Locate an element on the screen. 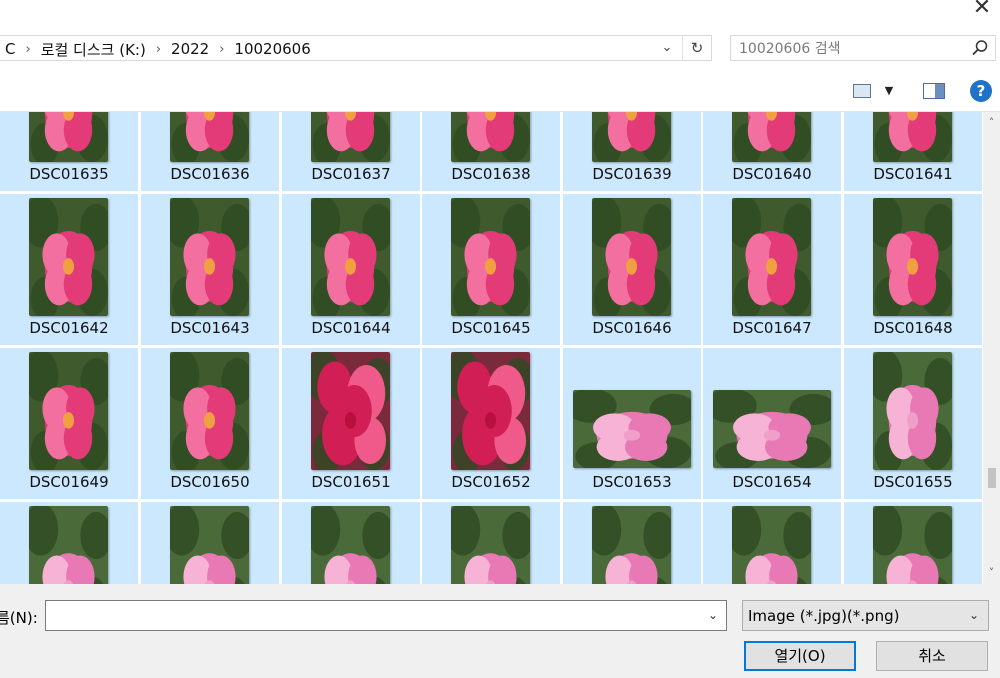 The height and width of the screenshot is (678, 1000). file-item: DSC01638 is located at coordinates (491, 151).